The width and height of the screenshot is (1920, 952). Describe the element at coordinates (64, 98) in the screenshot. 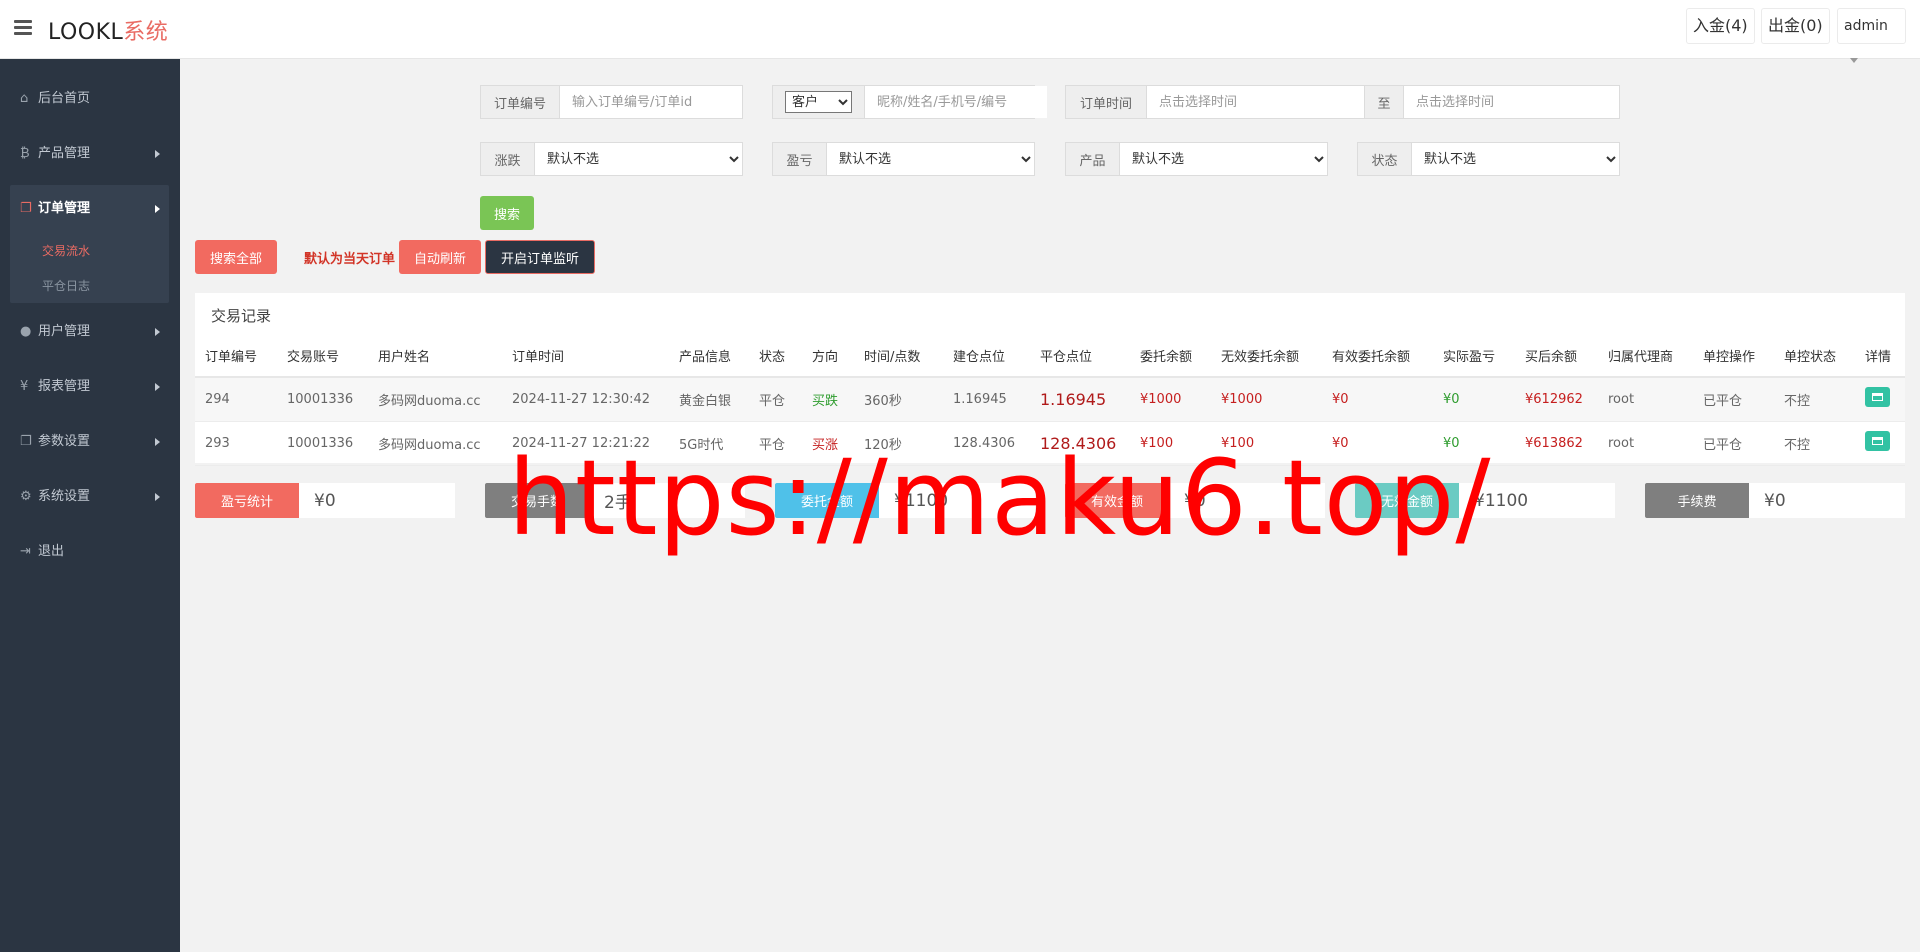

I see `sidebar-item-label: 后台首页` at that location.